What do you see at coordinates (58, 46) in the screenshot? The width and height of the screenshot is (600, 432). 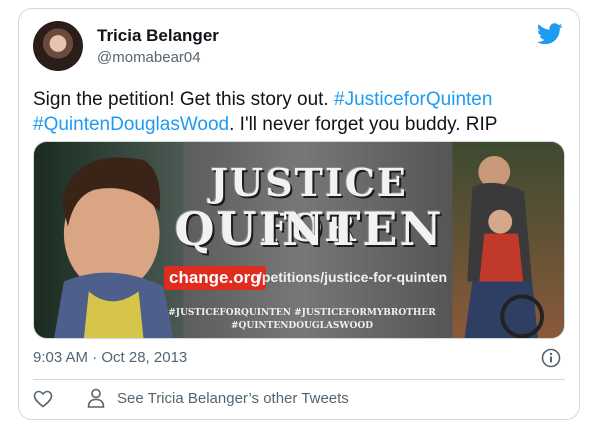 I see `avatar` at bounding box center [58, 46].